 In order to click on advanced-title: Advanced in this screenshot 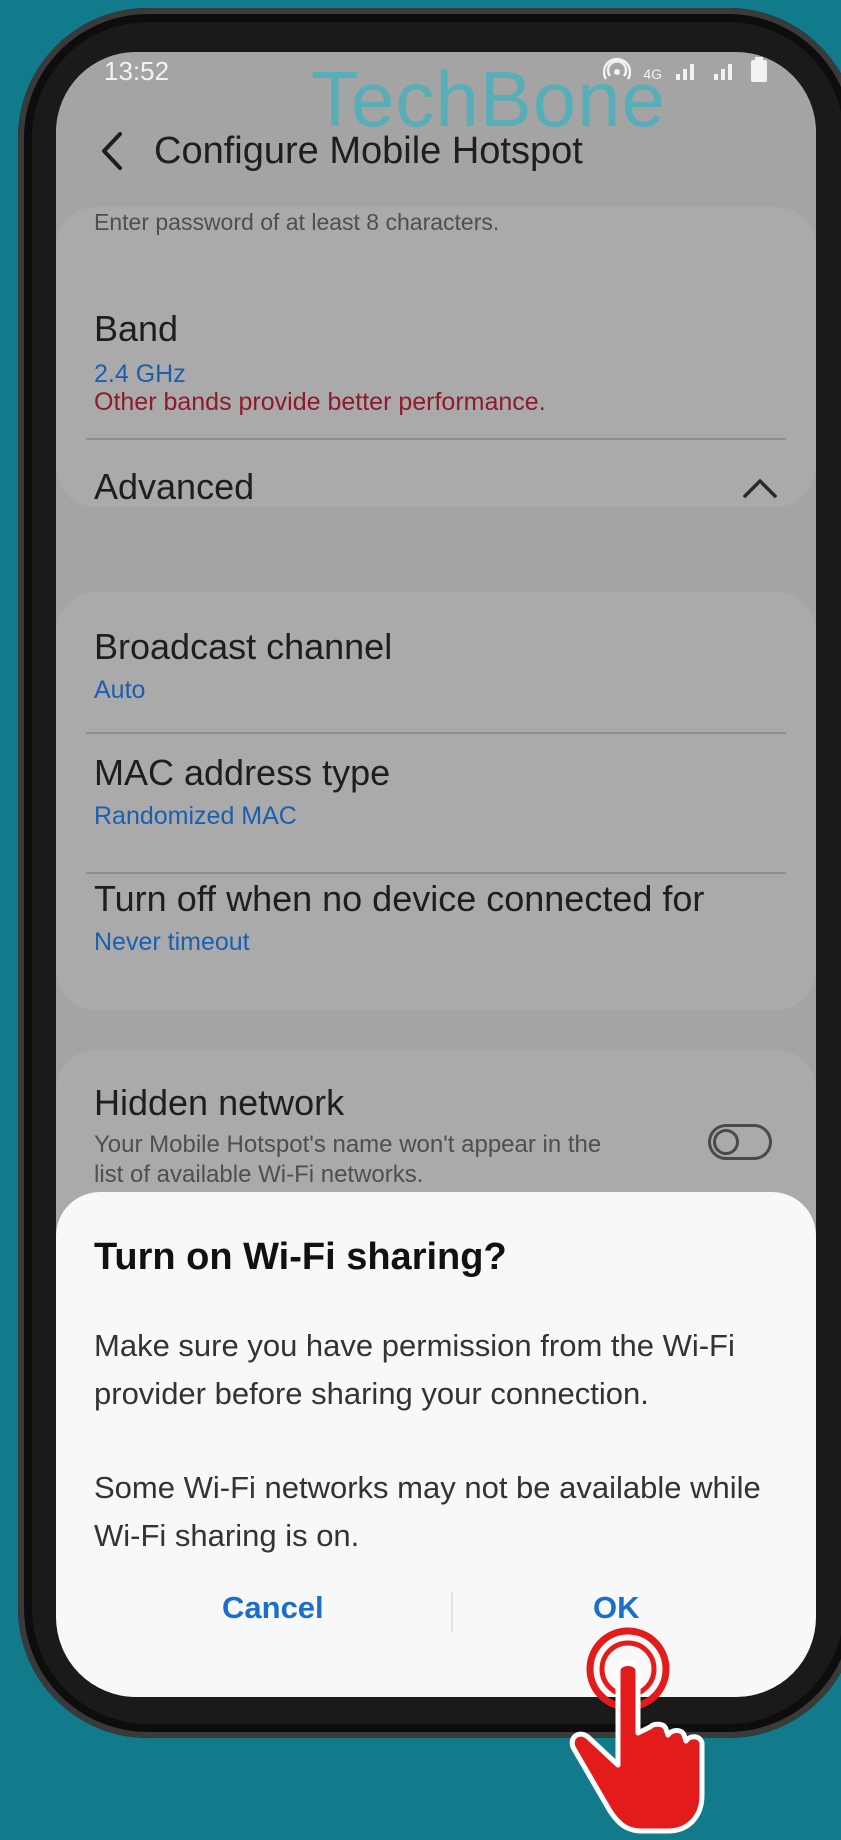, I will do `click(174, 486)`.